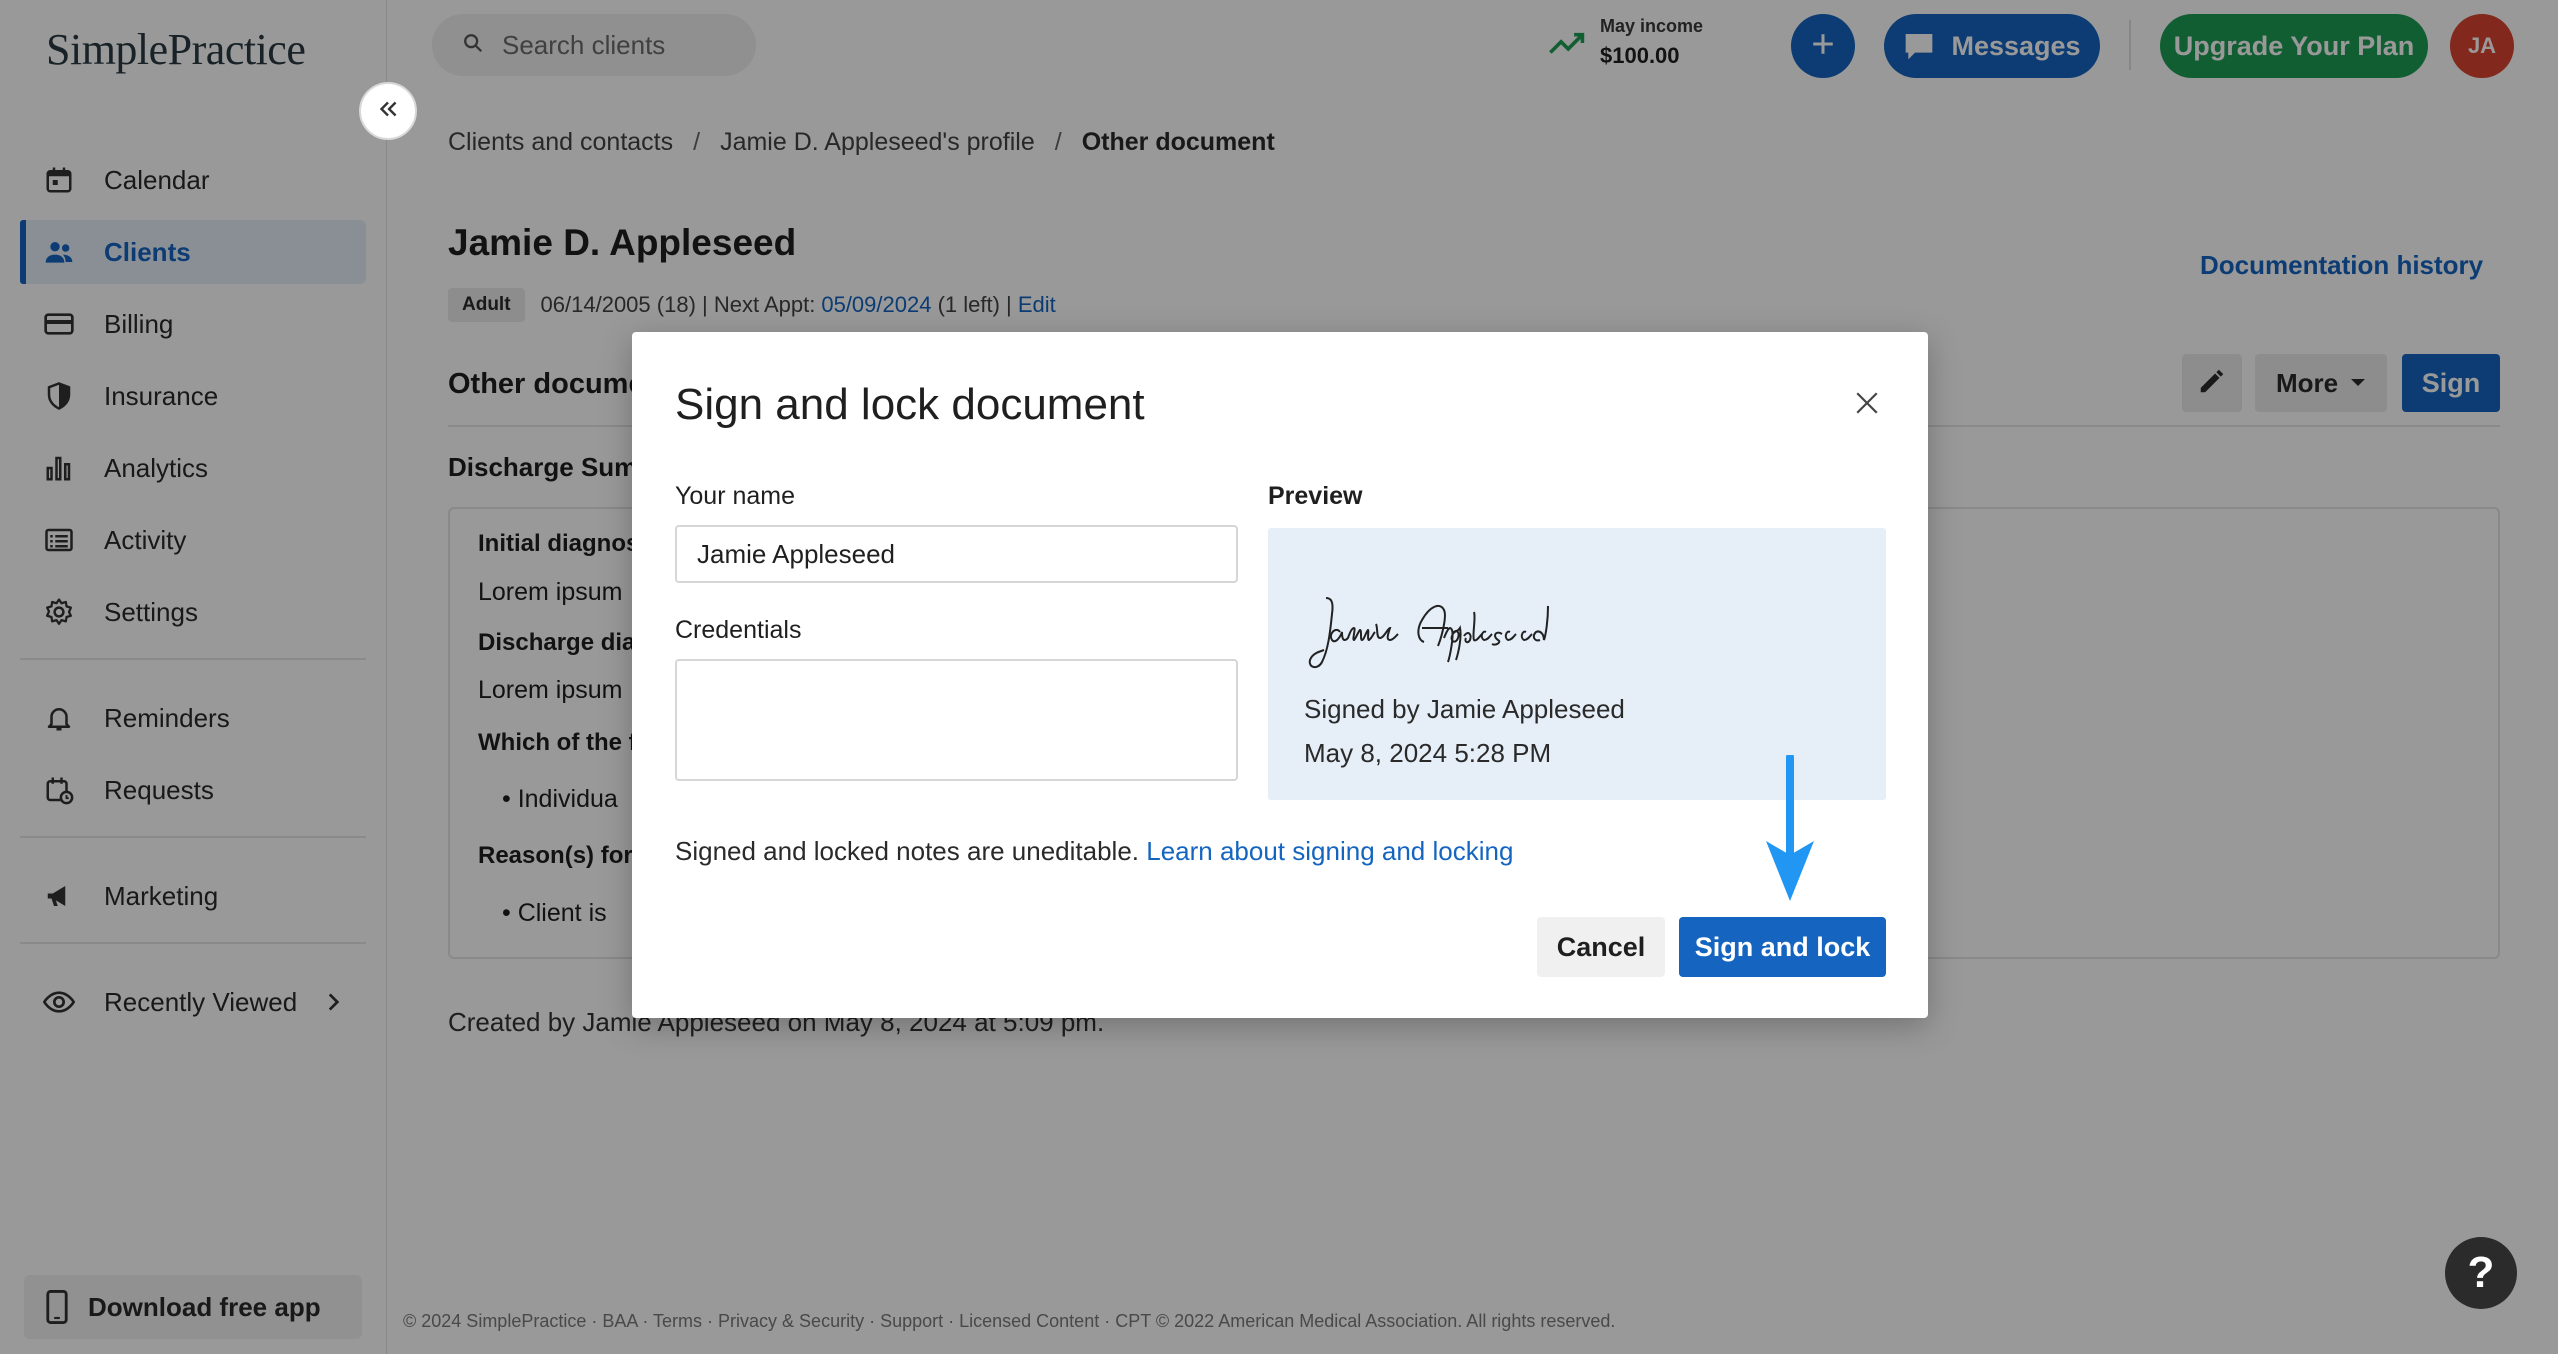 The width and height of the screenshot is (2558, 1354). I want to click on signed-by-text: Signed by Jamie Appleseed, so click(1464, 709).